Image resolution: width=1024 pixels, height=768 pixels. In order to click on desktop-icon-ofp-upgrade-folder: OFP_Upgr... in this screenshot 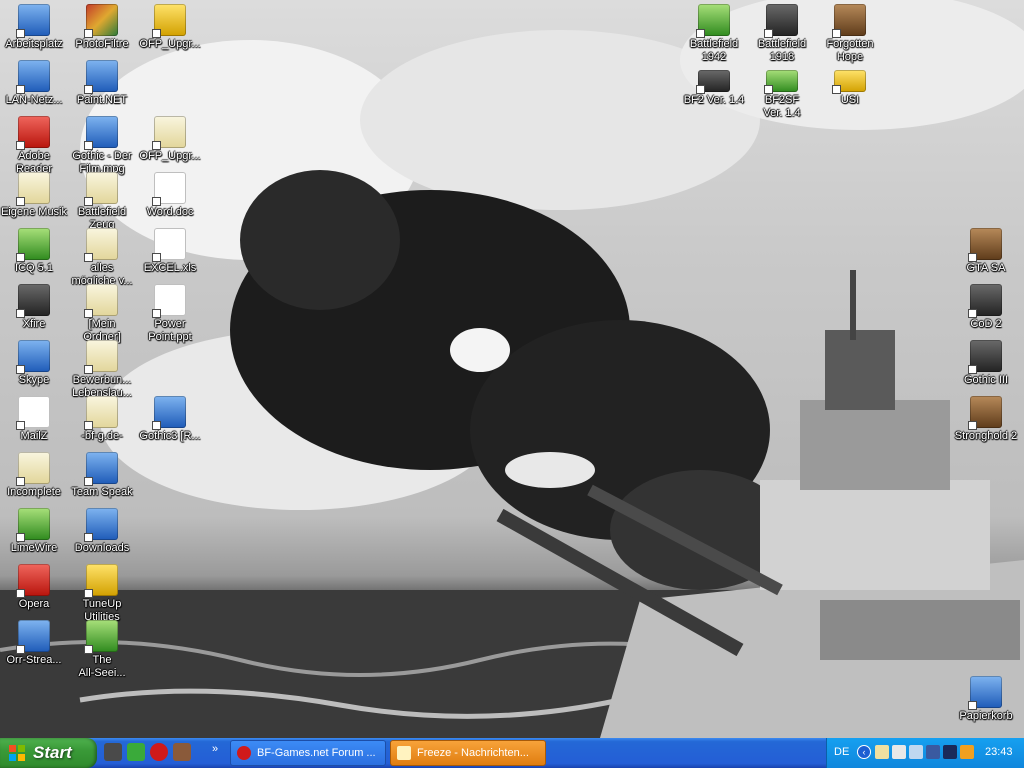, I will do `click(170, 139)`.